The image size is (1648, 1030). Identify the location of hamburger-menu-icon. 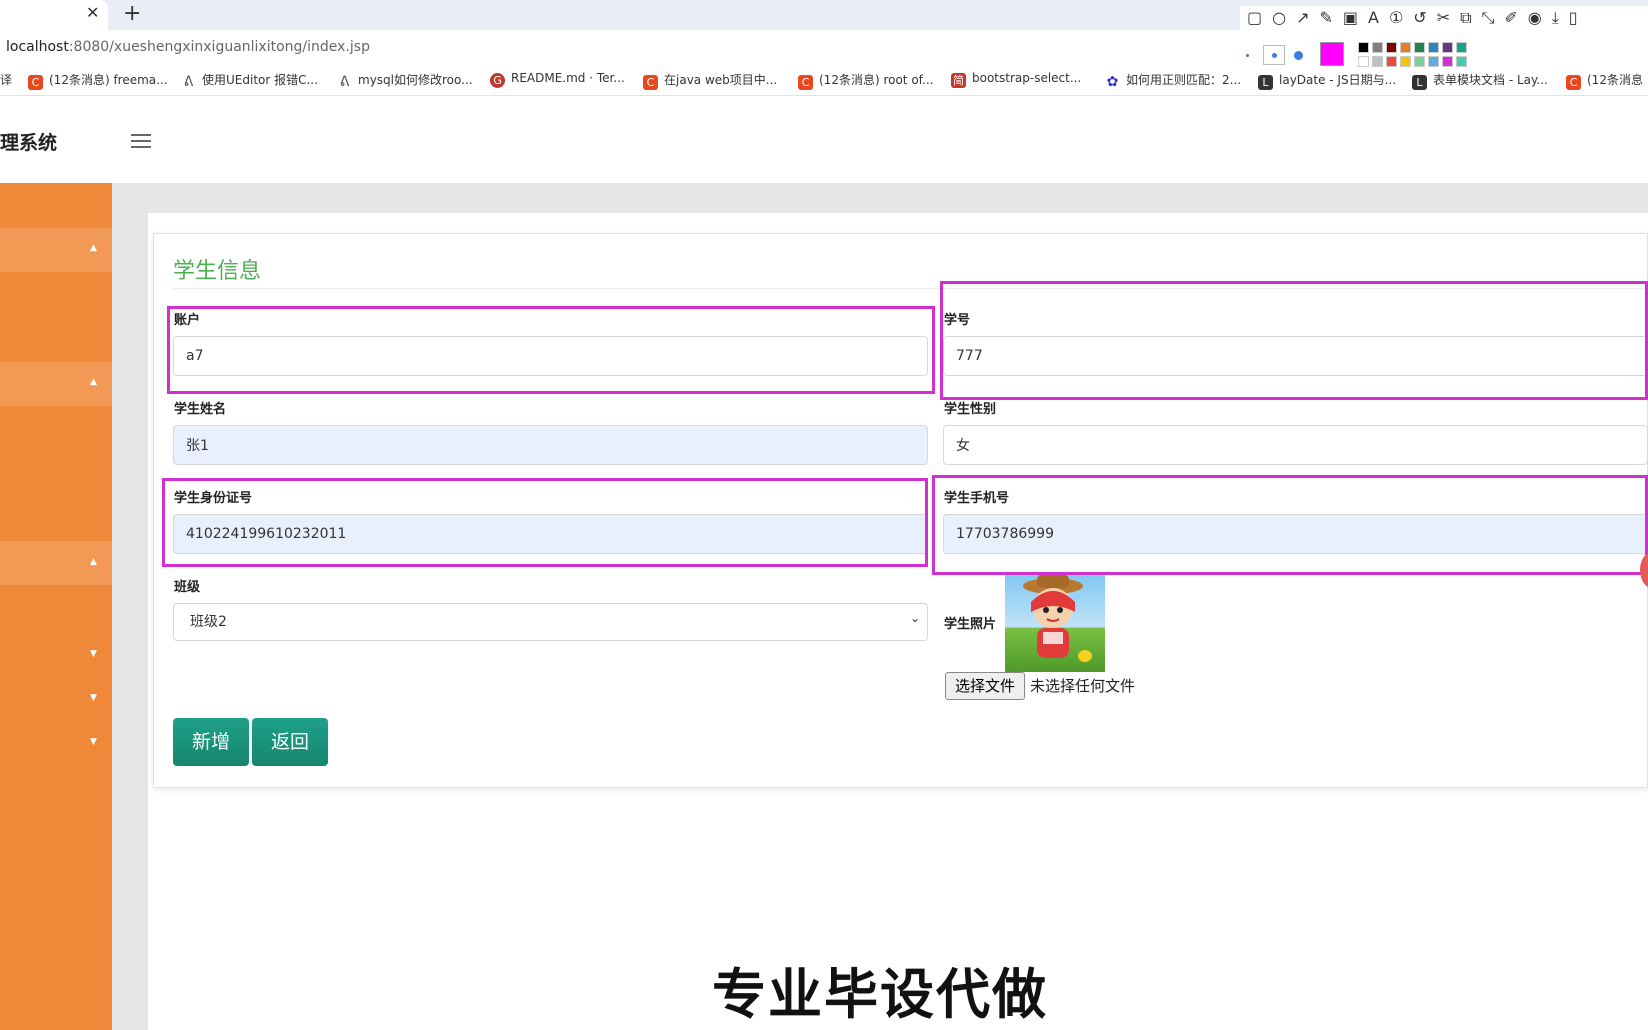
(141, 141).